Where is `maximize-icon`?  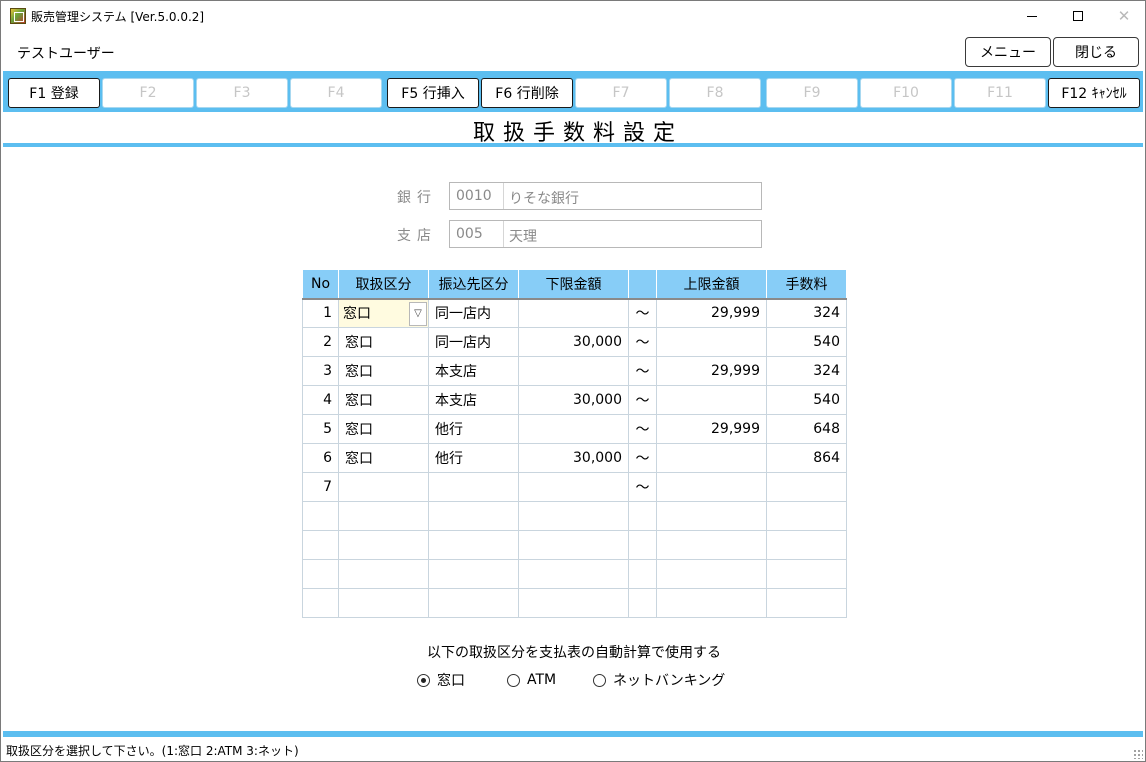
maximize-icon is located at coordinates (1078, 16).